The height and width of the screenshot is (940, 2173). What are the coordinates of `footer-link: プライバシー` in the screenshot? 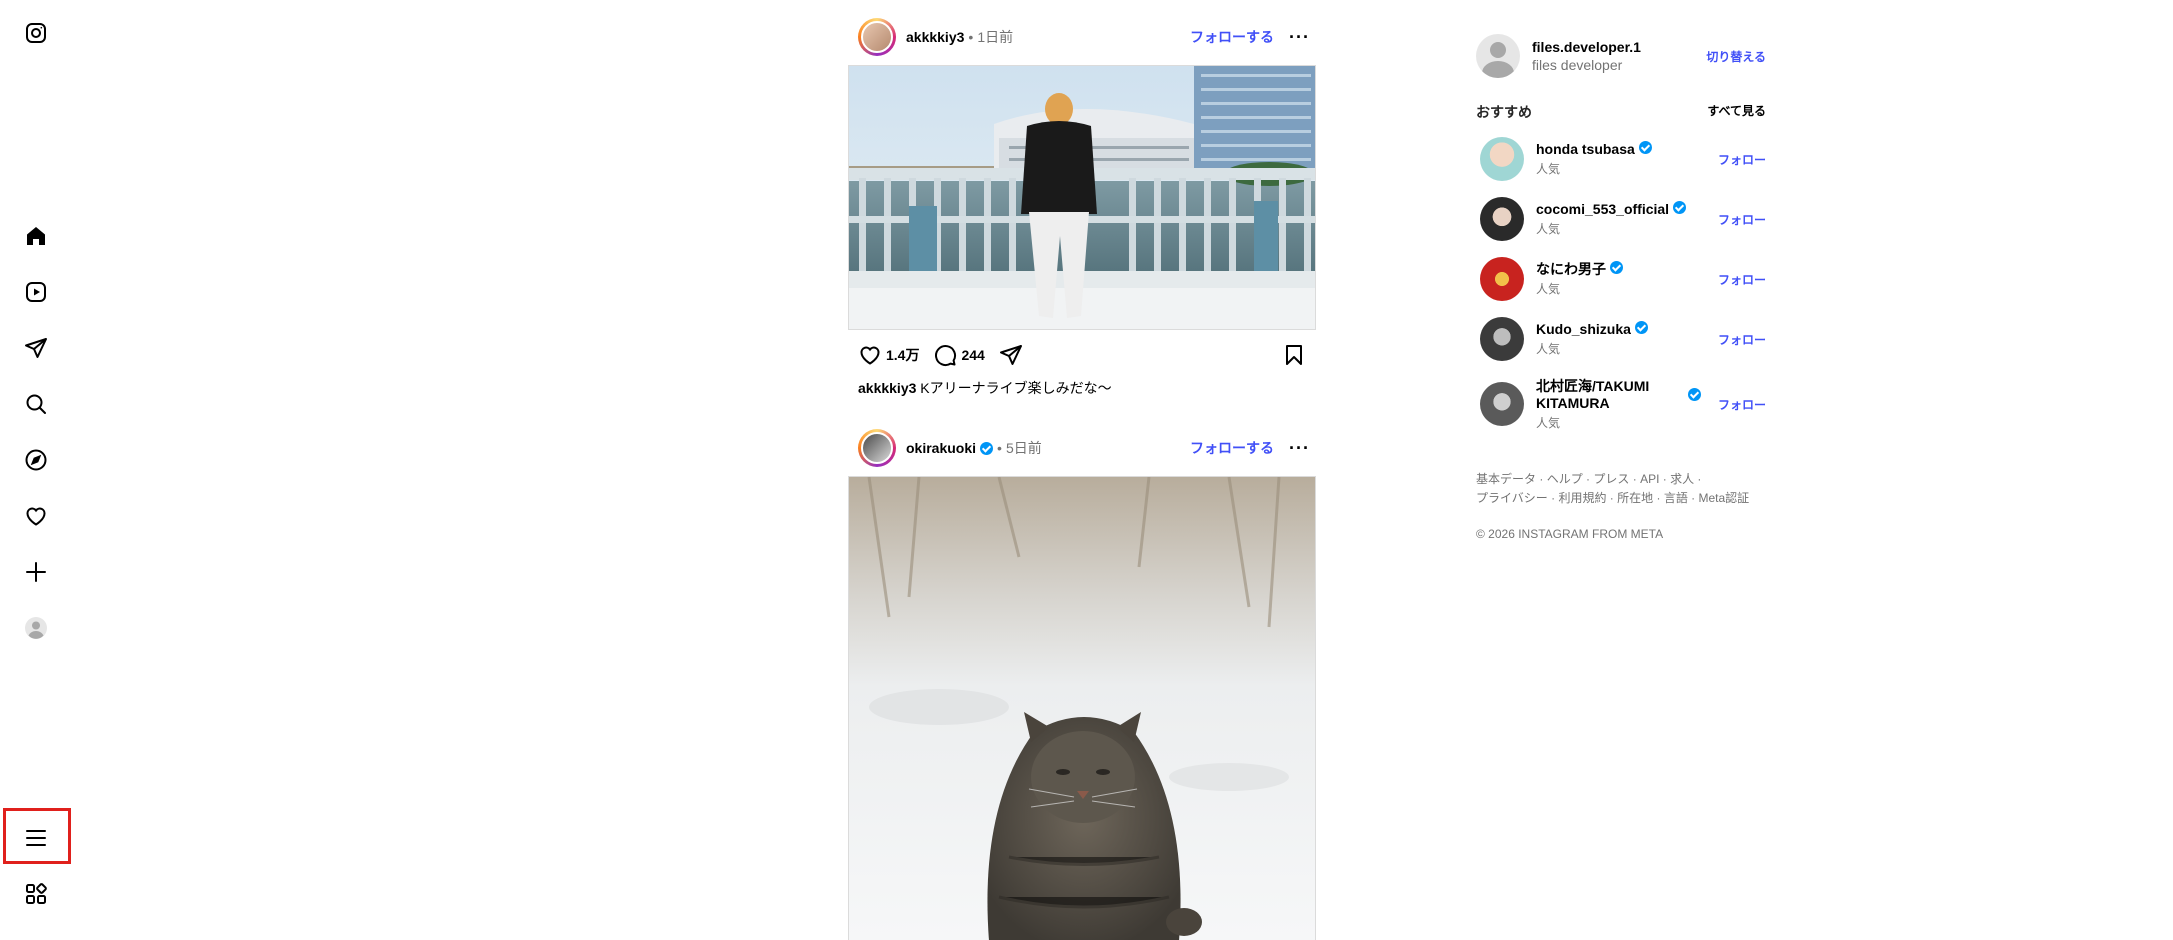 It's located at (1512, 498).